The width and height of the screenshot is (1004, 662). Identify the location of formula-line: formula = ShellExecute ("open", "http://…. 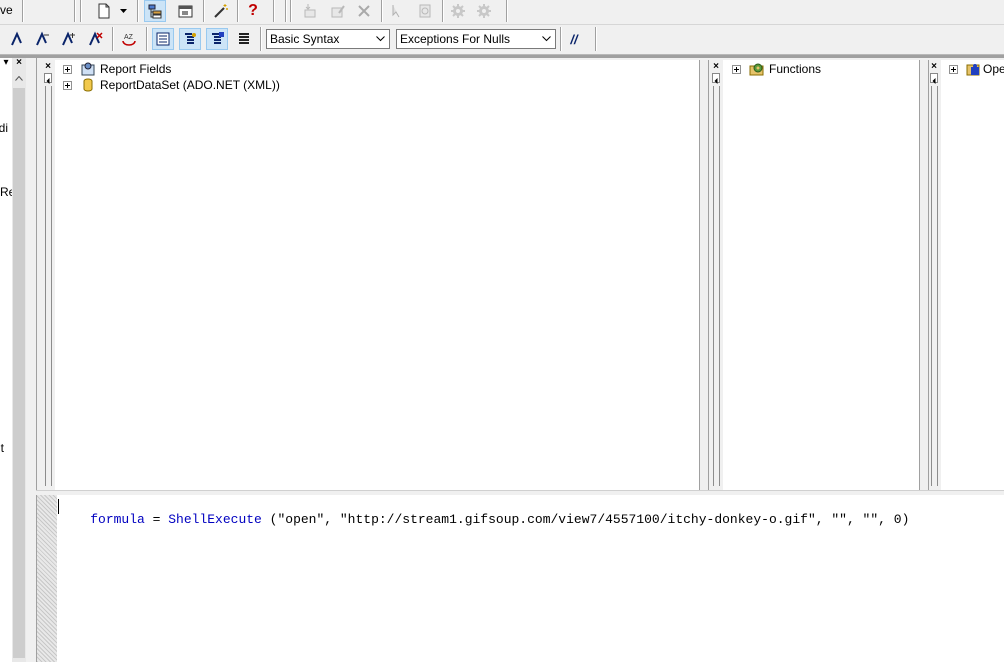
(484, 519).